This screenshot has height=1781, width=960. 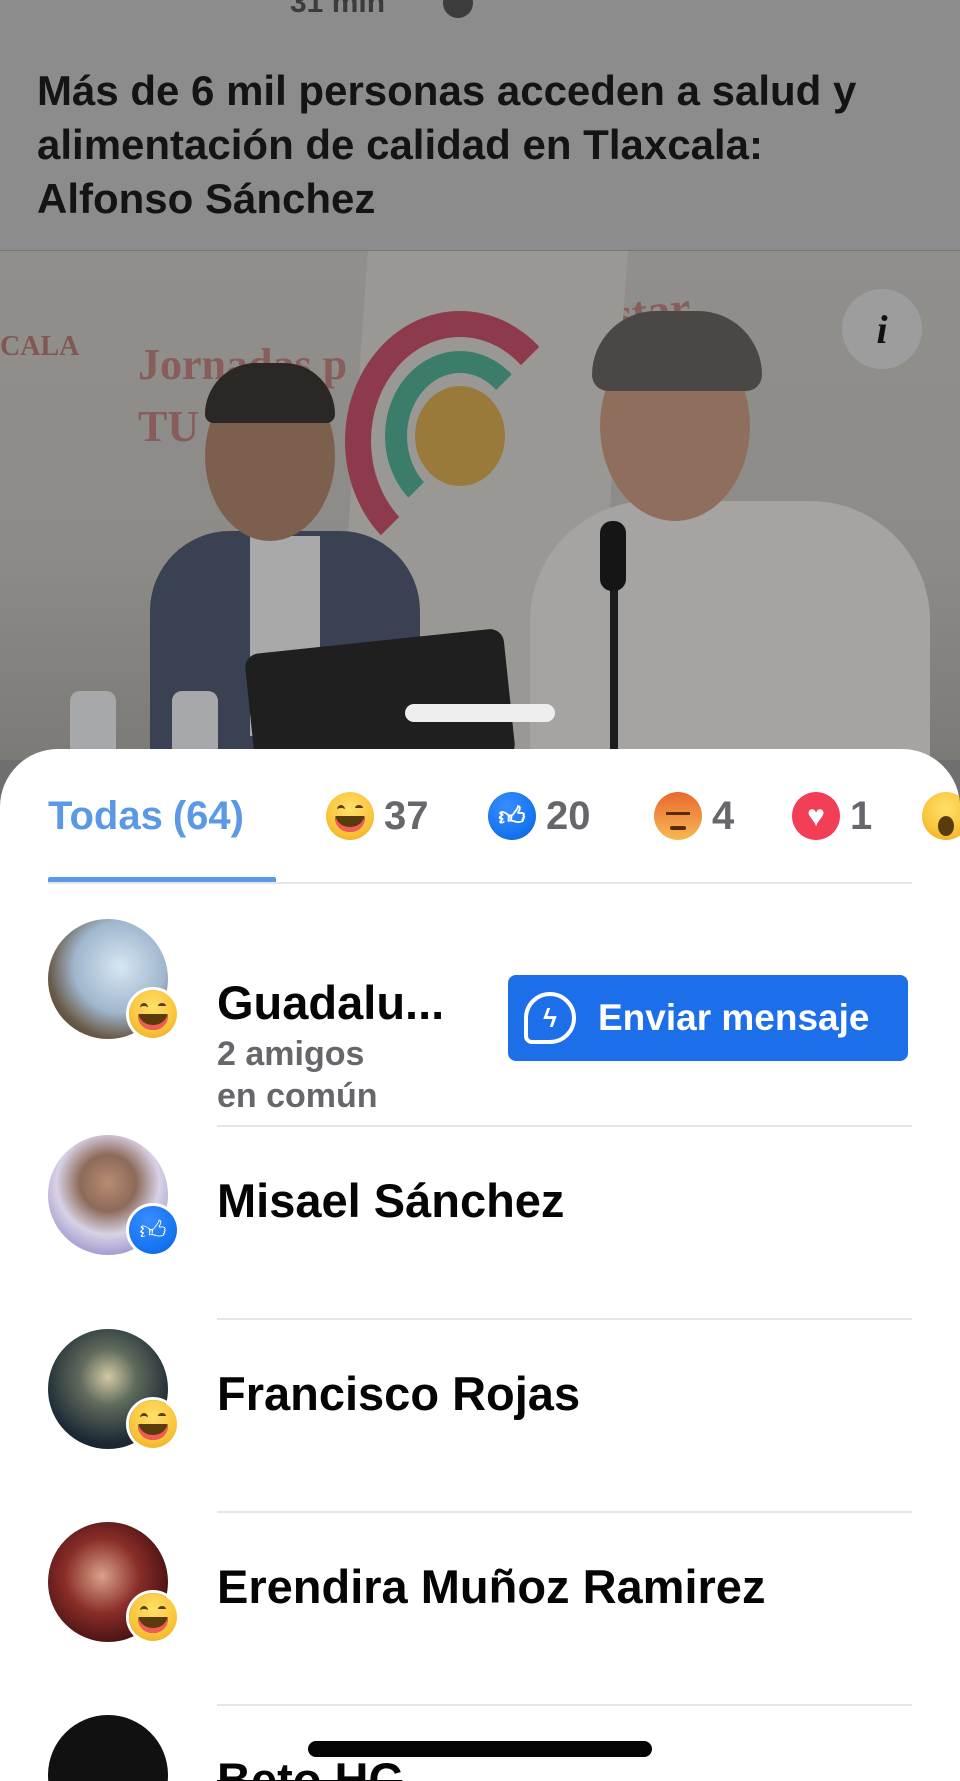 What do you see at coordinates (40, 346) in the screenshot?
I see `photo-logo-text: CALA` at bounding box center [40, 346].